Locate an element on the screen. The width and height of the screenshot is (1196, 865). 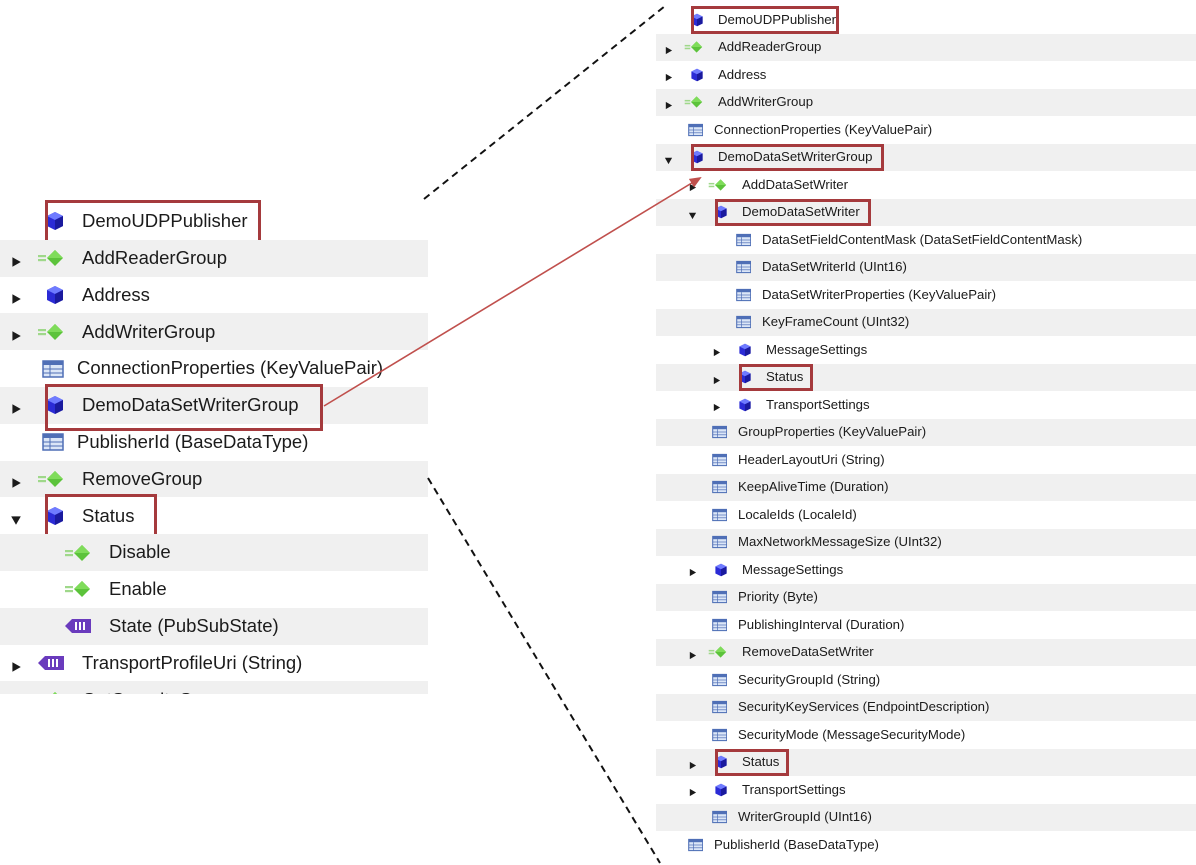
tree-node-label: LocaleIds (LocaleId) is located at coordinates (797, 514).